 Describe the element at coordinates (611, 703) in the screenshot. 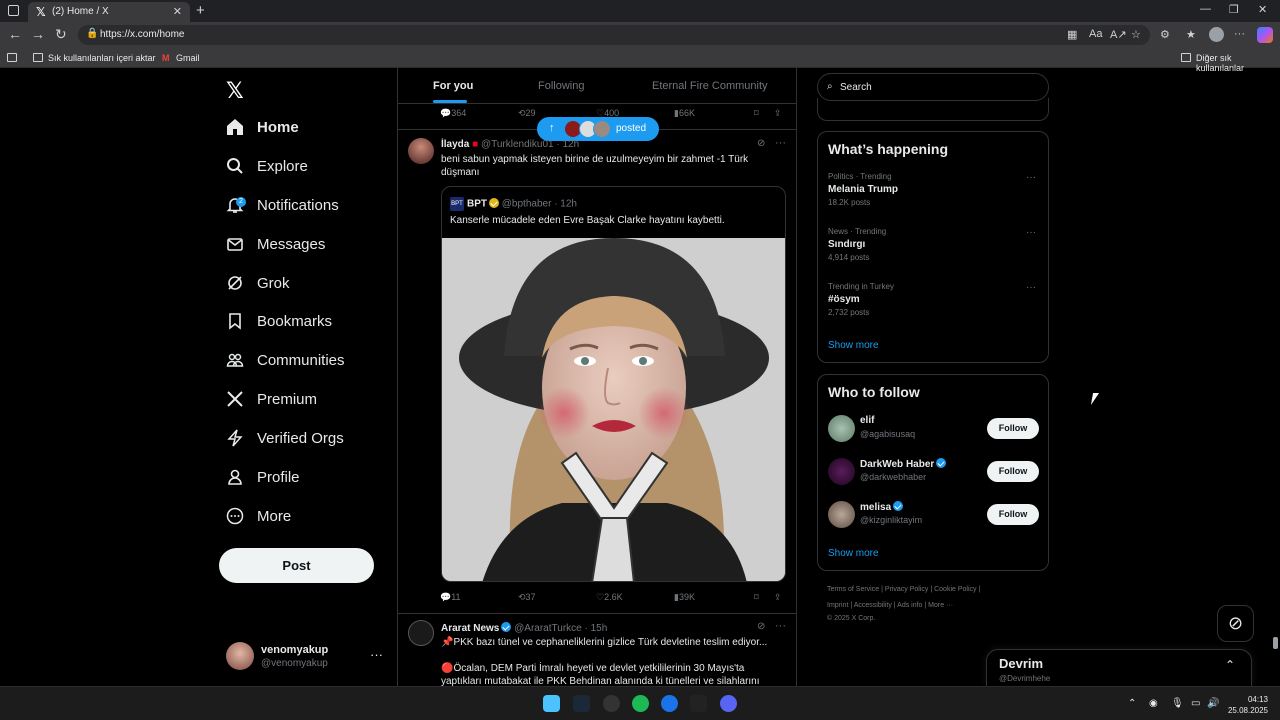

I see `chrome-icon` at that location.